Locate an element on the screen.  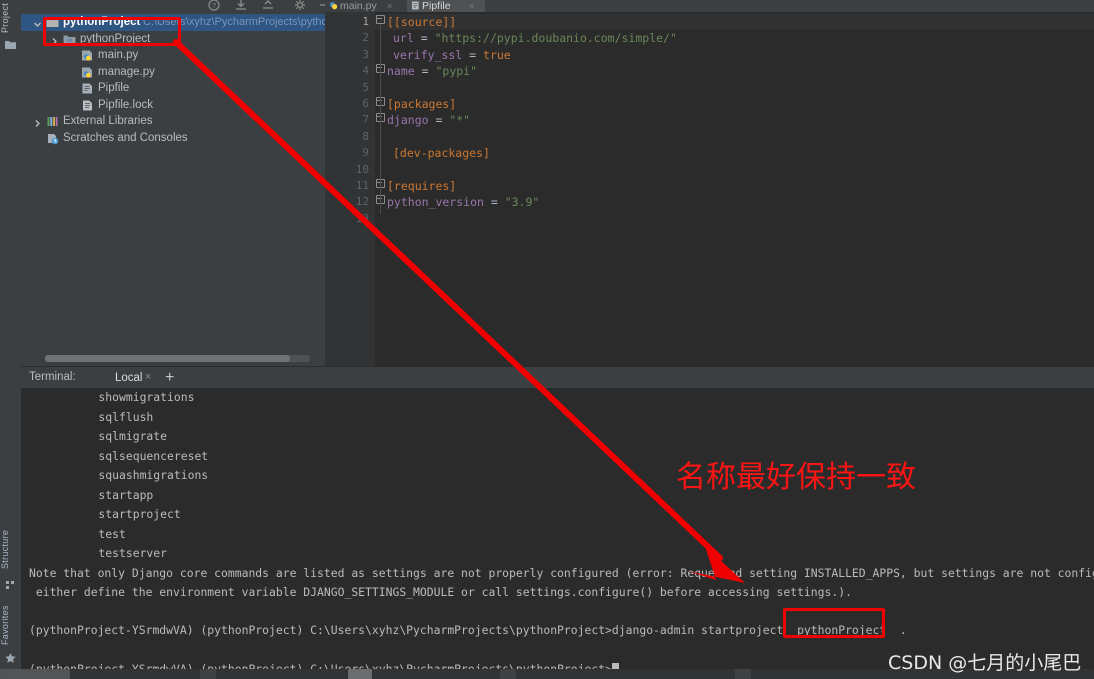
status-left-block is located at coordinates (35, 674).